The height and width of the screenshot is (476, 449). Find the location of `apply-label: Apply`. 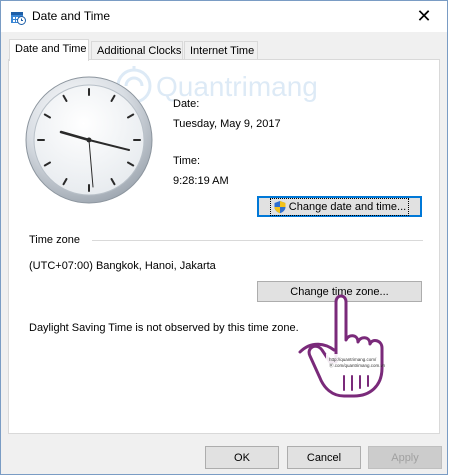

apply-label: Apply is located at coordinates (405, 457).